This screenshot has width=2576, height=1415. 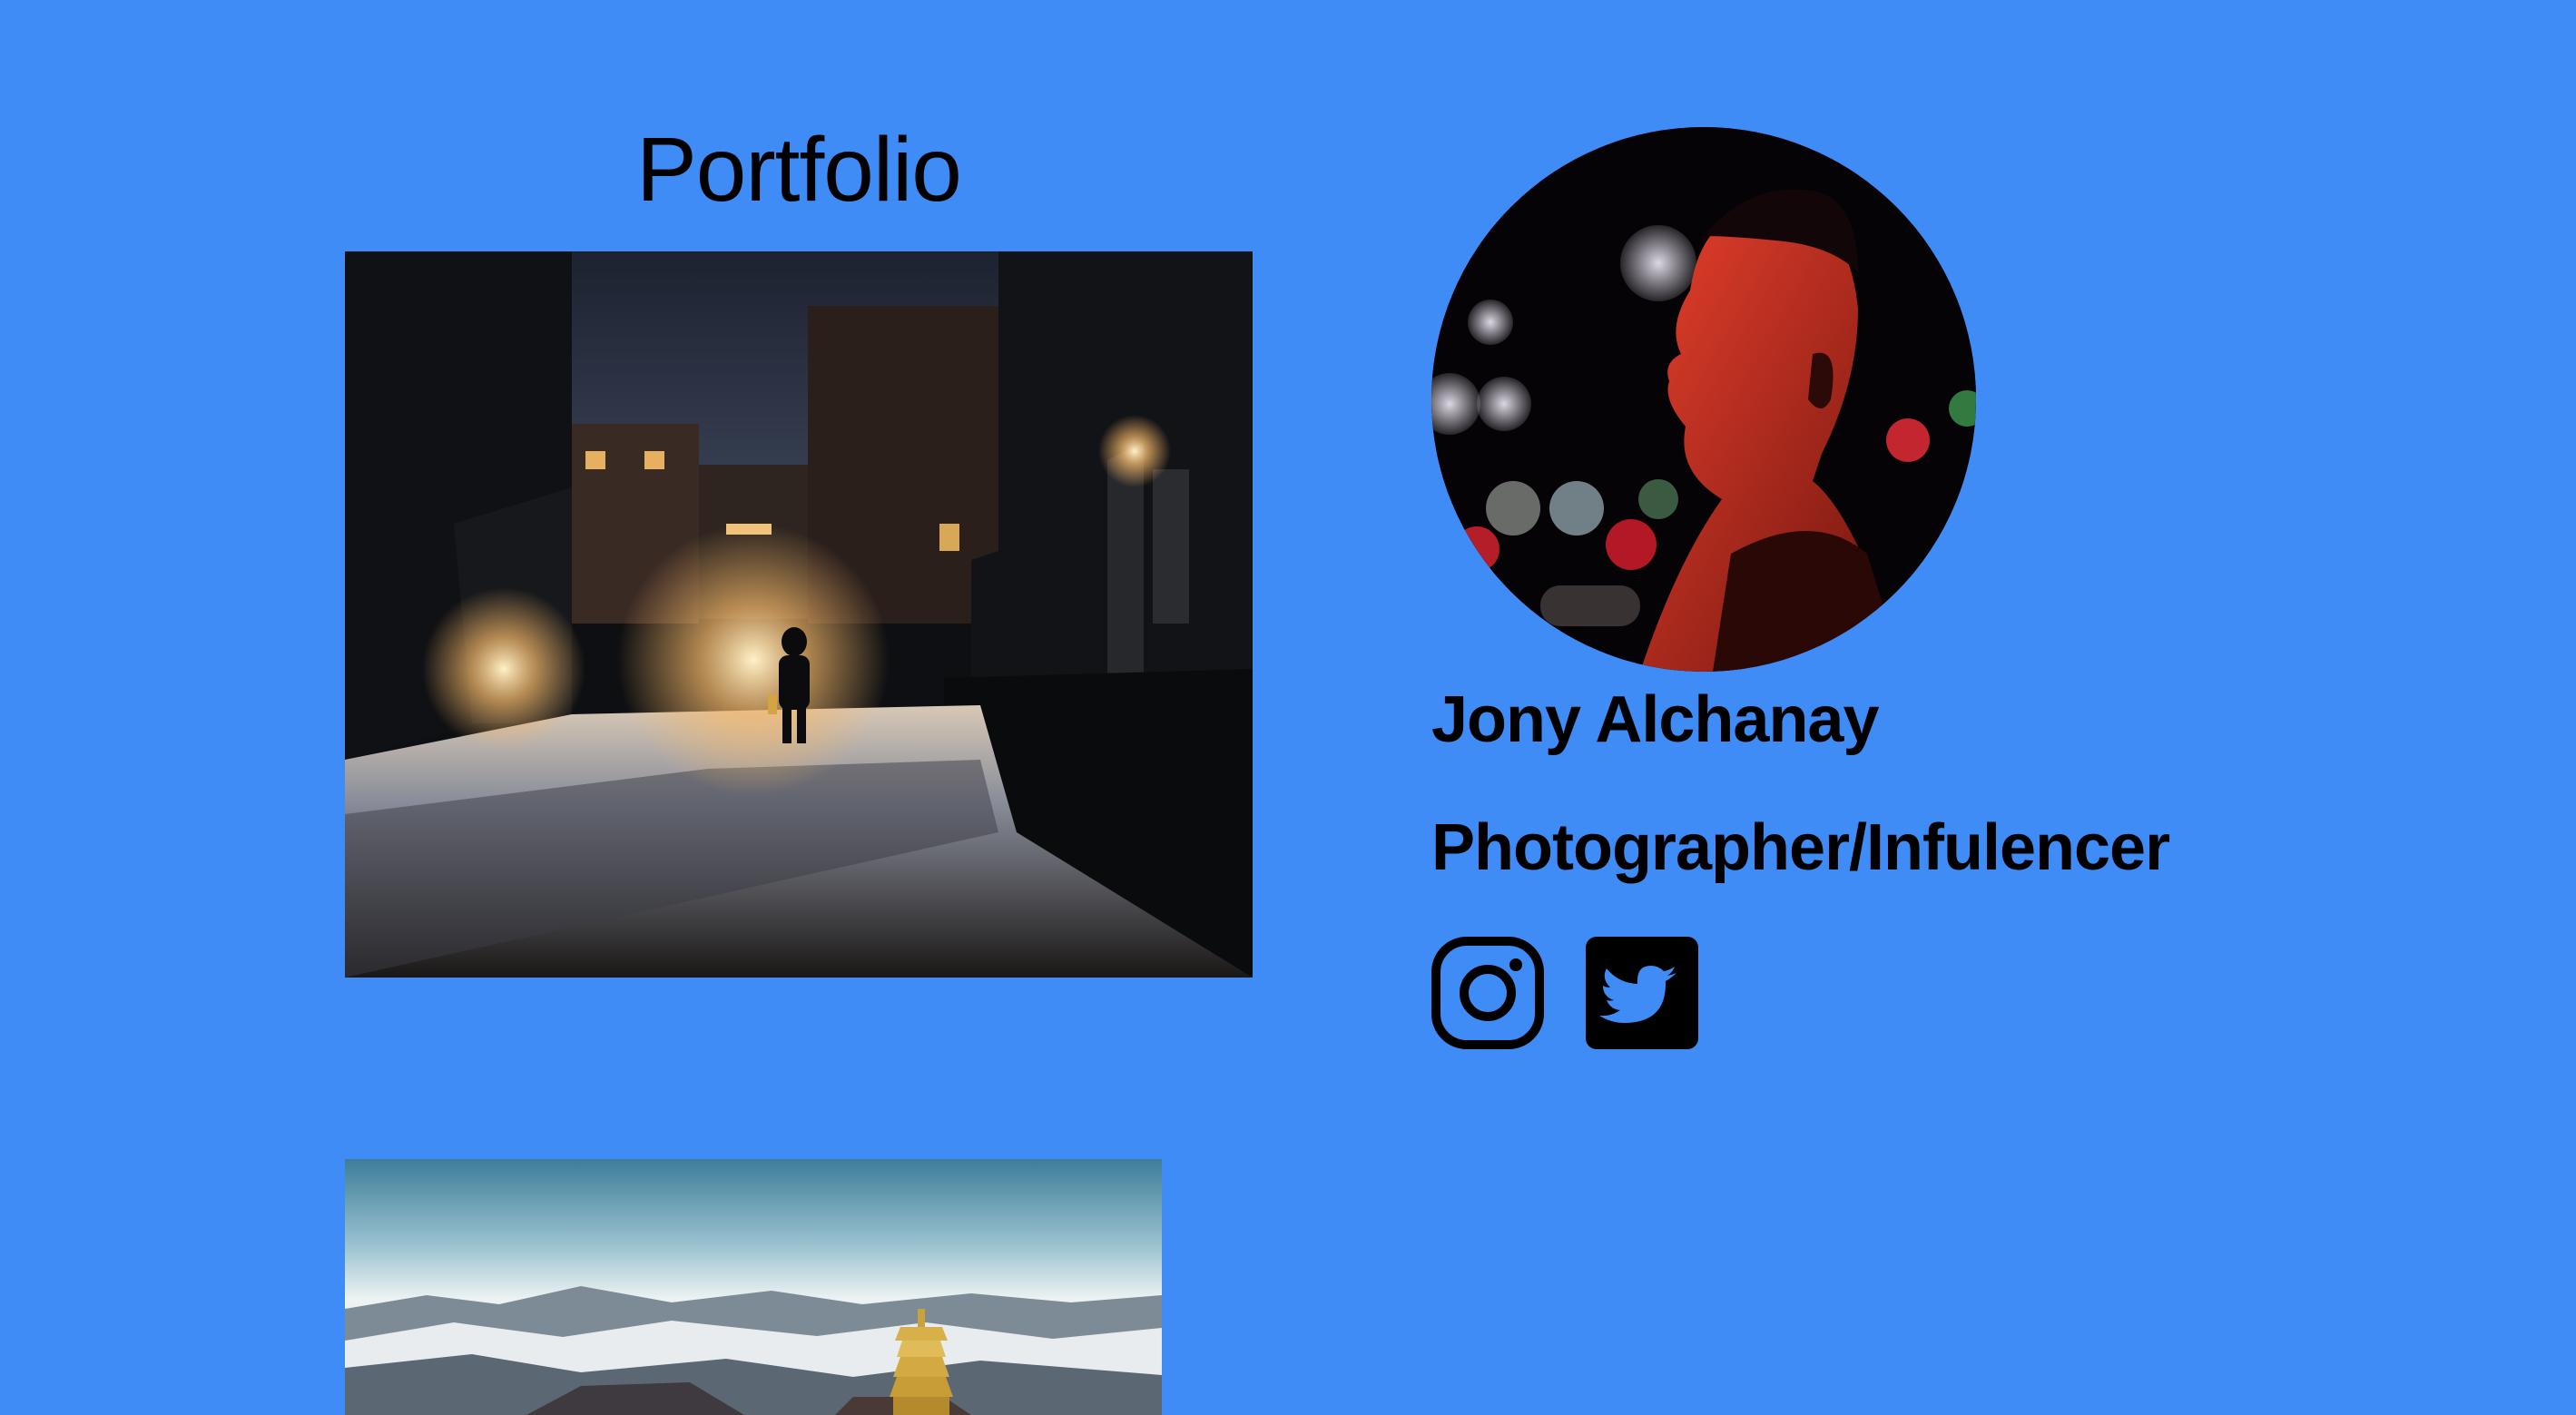 What do you see at coordinates (1655, 719) in the screenshot?
I see `profile-name: Jony Alchanay` at bounding box center [1655, 719].